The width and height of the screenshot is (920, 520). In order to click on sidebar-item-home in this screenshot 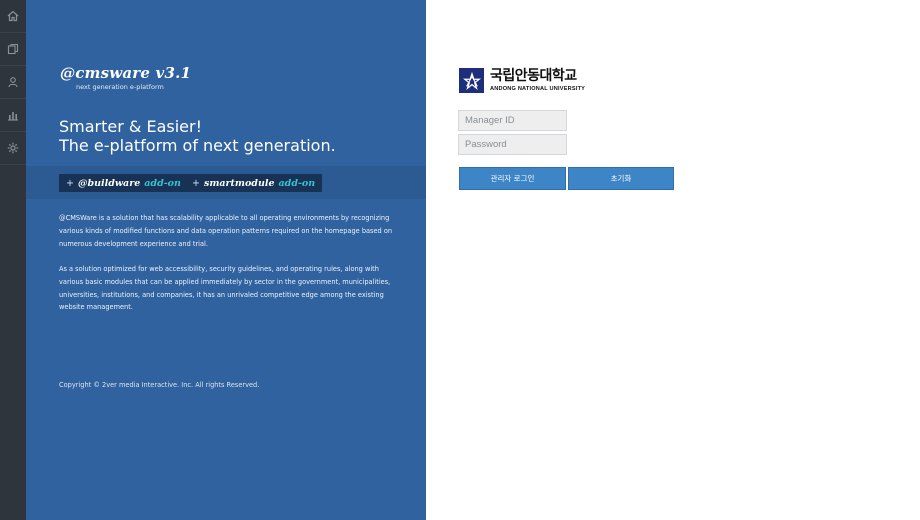, I will do `click(13, 16)`.